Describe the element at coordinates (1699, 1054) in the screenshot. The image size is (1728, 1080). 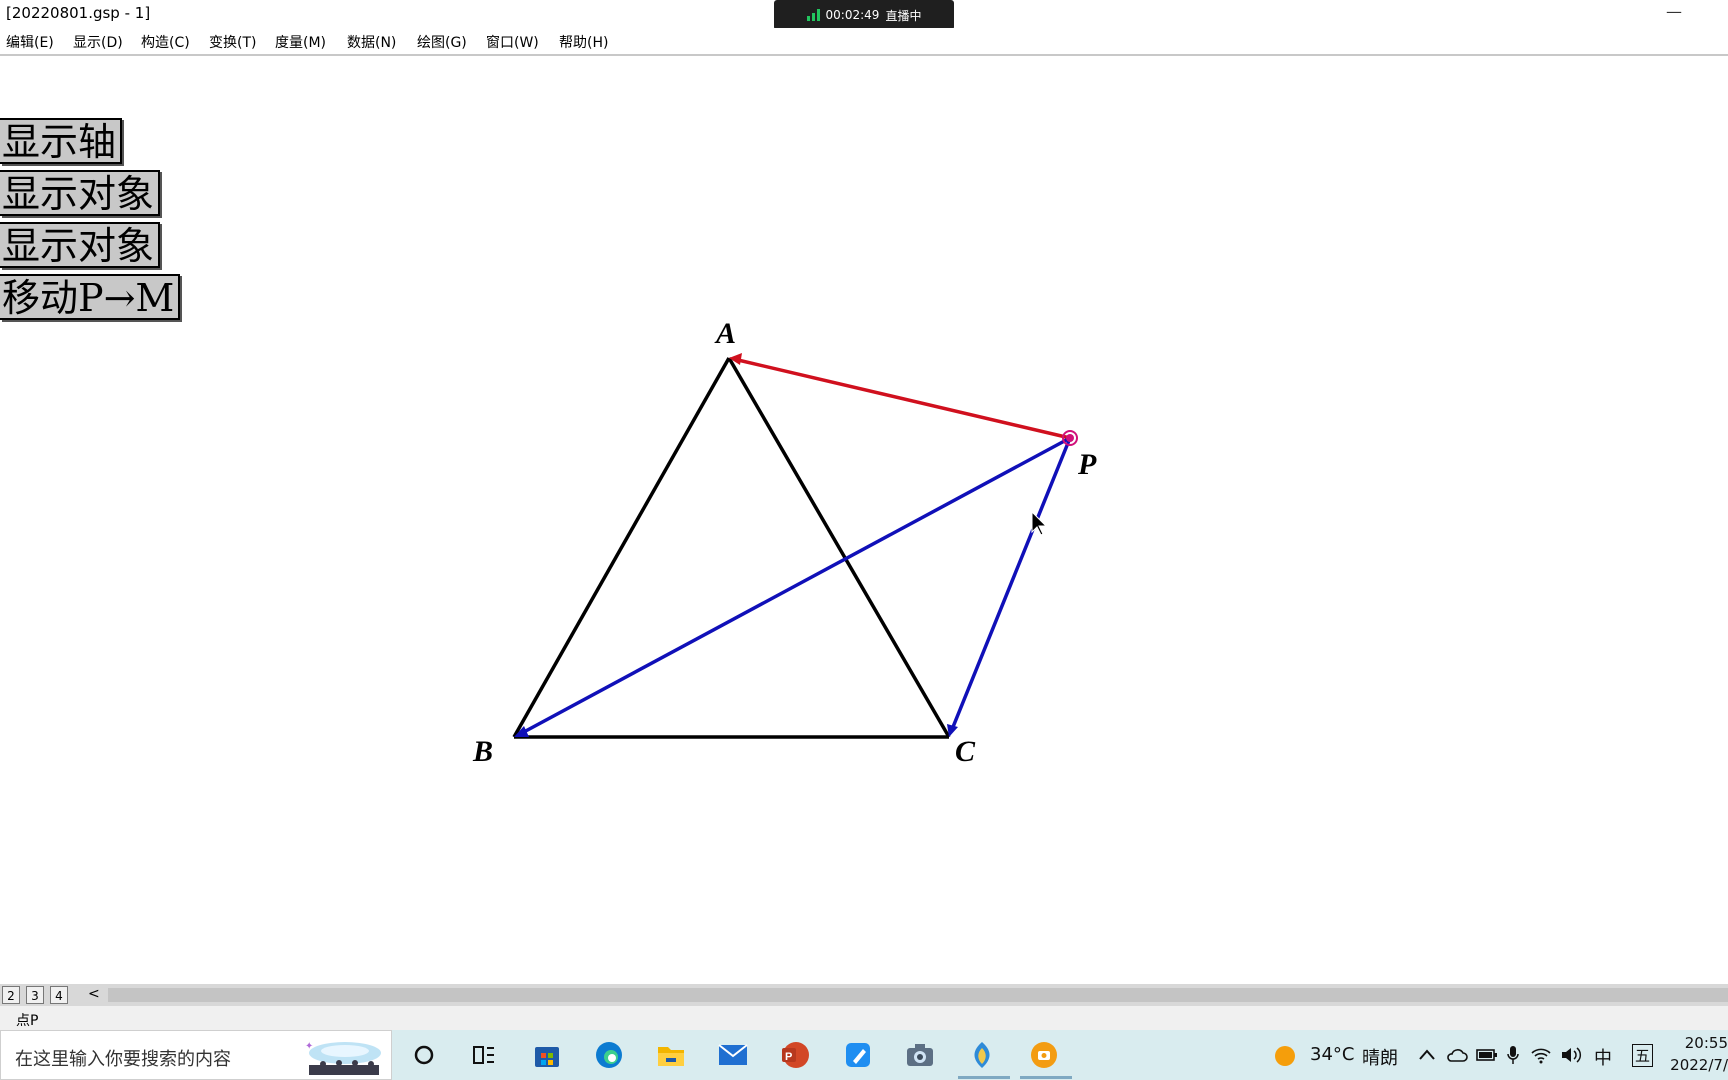
I see `system-clock: 20:55 2022/7/` at that location.